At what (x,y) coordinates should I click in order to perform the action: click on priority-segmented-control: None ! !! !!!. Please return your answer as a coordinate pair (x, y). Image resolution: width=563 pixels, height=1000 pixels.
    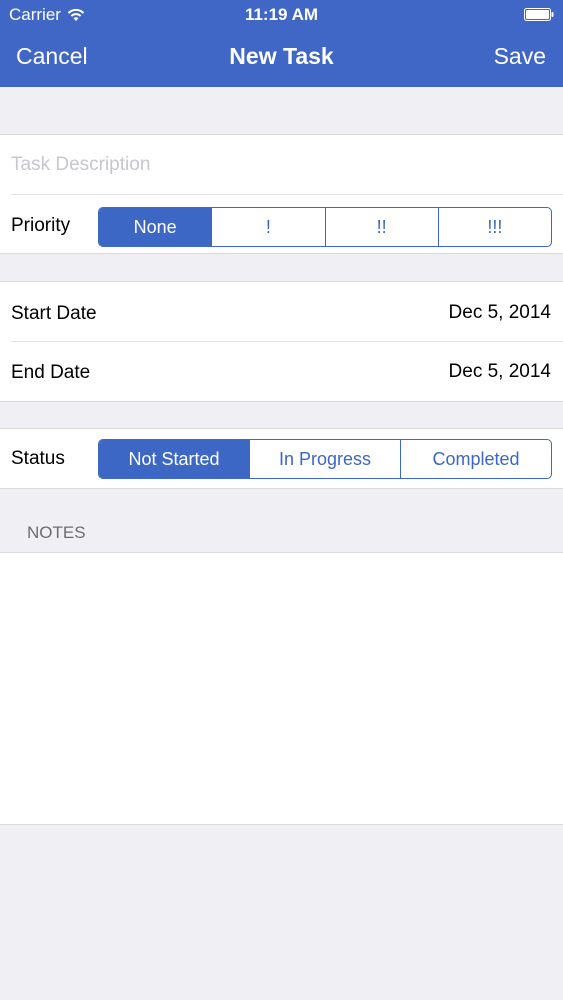
    Looking at the image, I should click on (325, 227).